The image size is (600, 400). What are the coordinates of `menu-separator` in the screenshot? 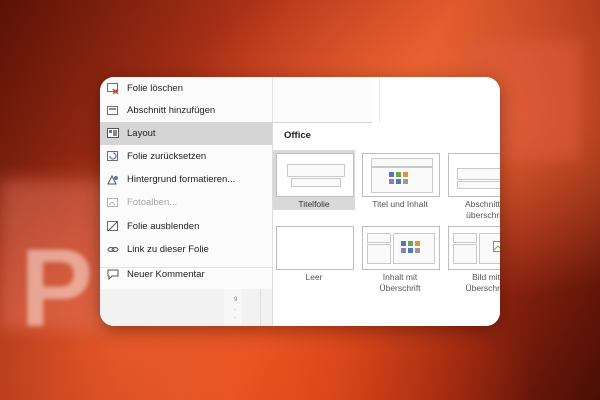 It's located at (186, 267).